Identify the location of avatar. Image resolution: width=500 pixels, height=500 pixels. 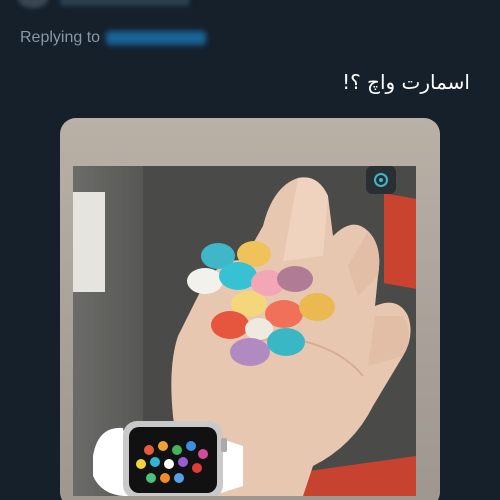
(33, 4).